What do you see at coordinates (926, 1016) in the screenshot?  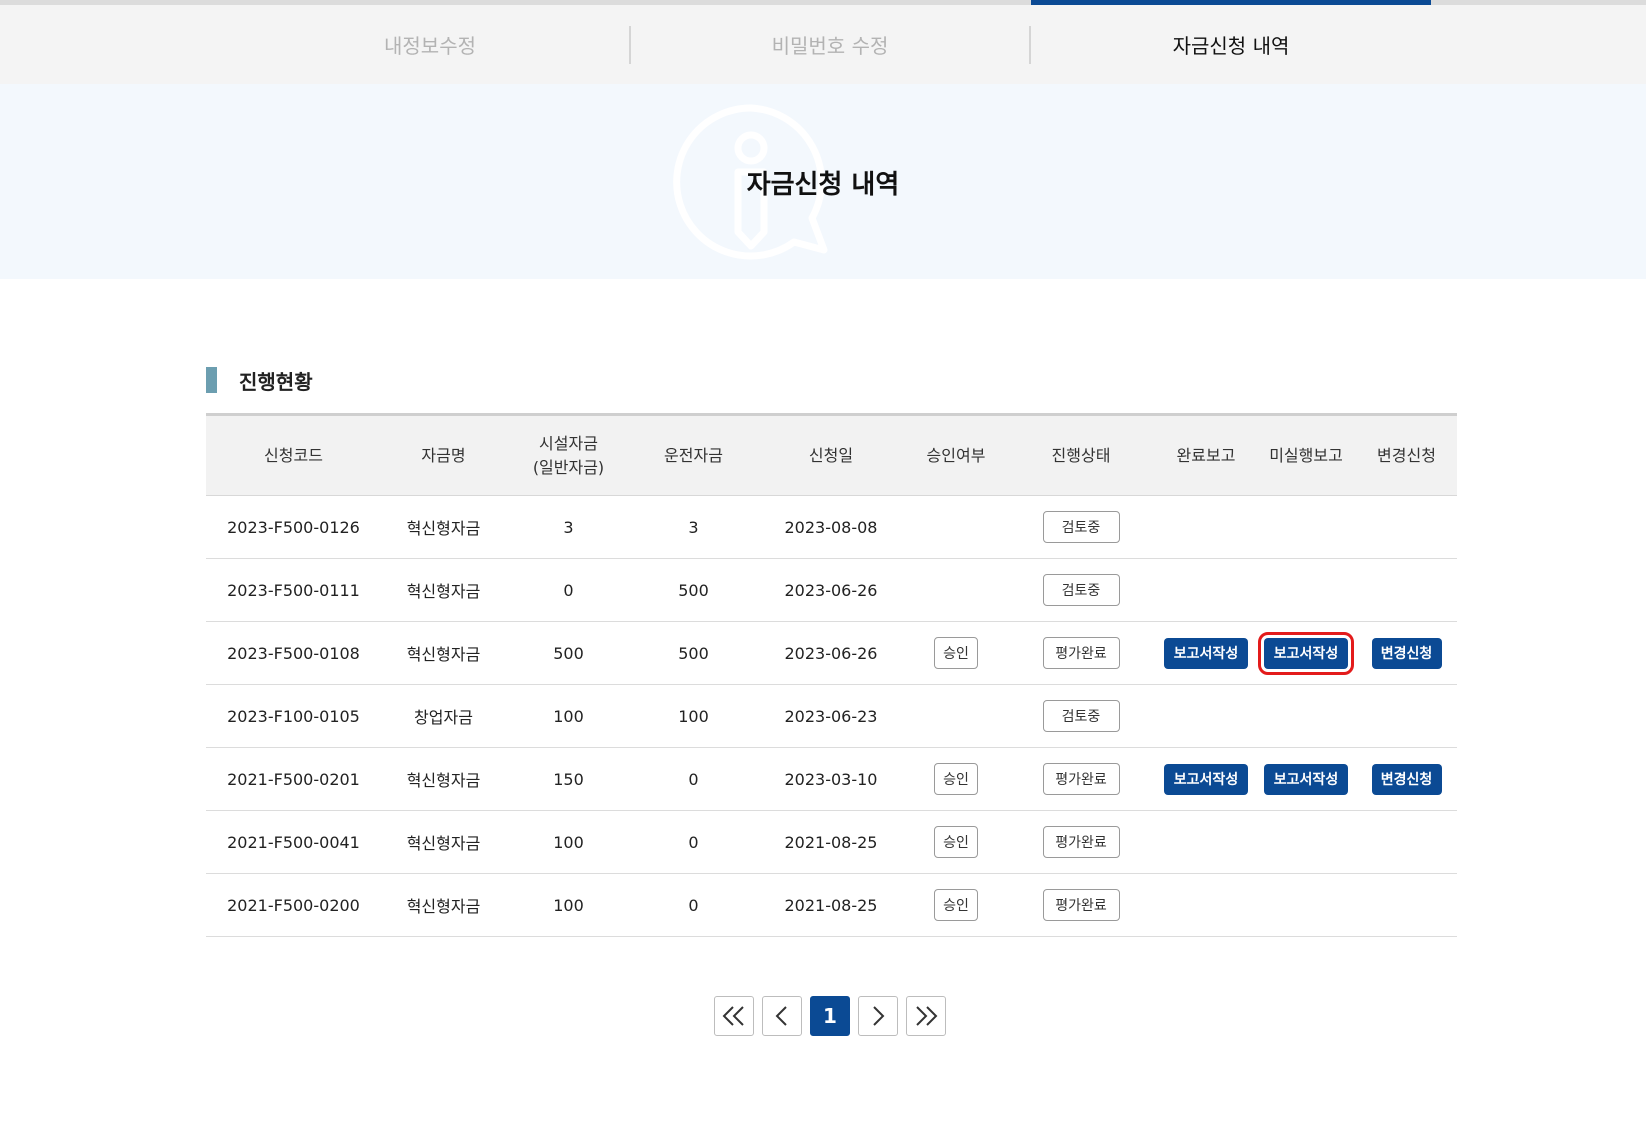 I see `last-page-button` at bounding box center [926, 1016].